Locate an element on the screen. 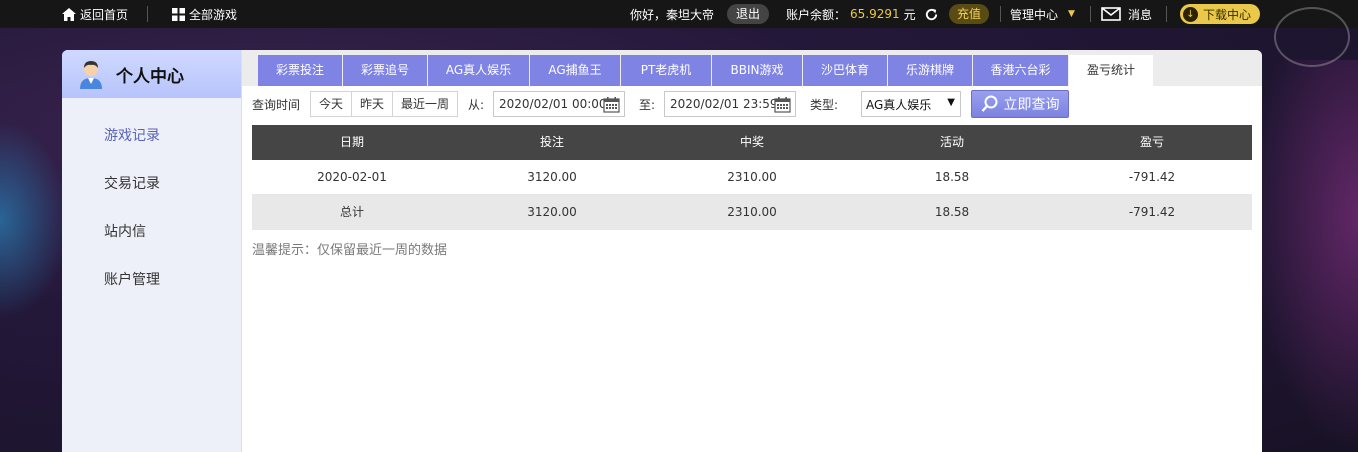 The height and width of the screenshot is (452, 1358). download-center-pill: ↓ 下载中心 is located at coordinates (1220, 14).